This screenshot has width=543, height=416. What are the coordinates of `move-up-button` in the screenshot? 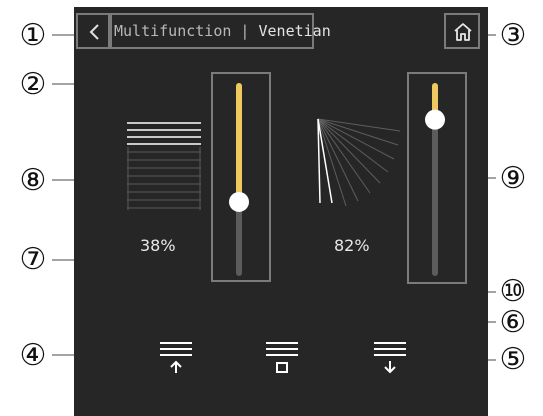 It's located at (176, 357).